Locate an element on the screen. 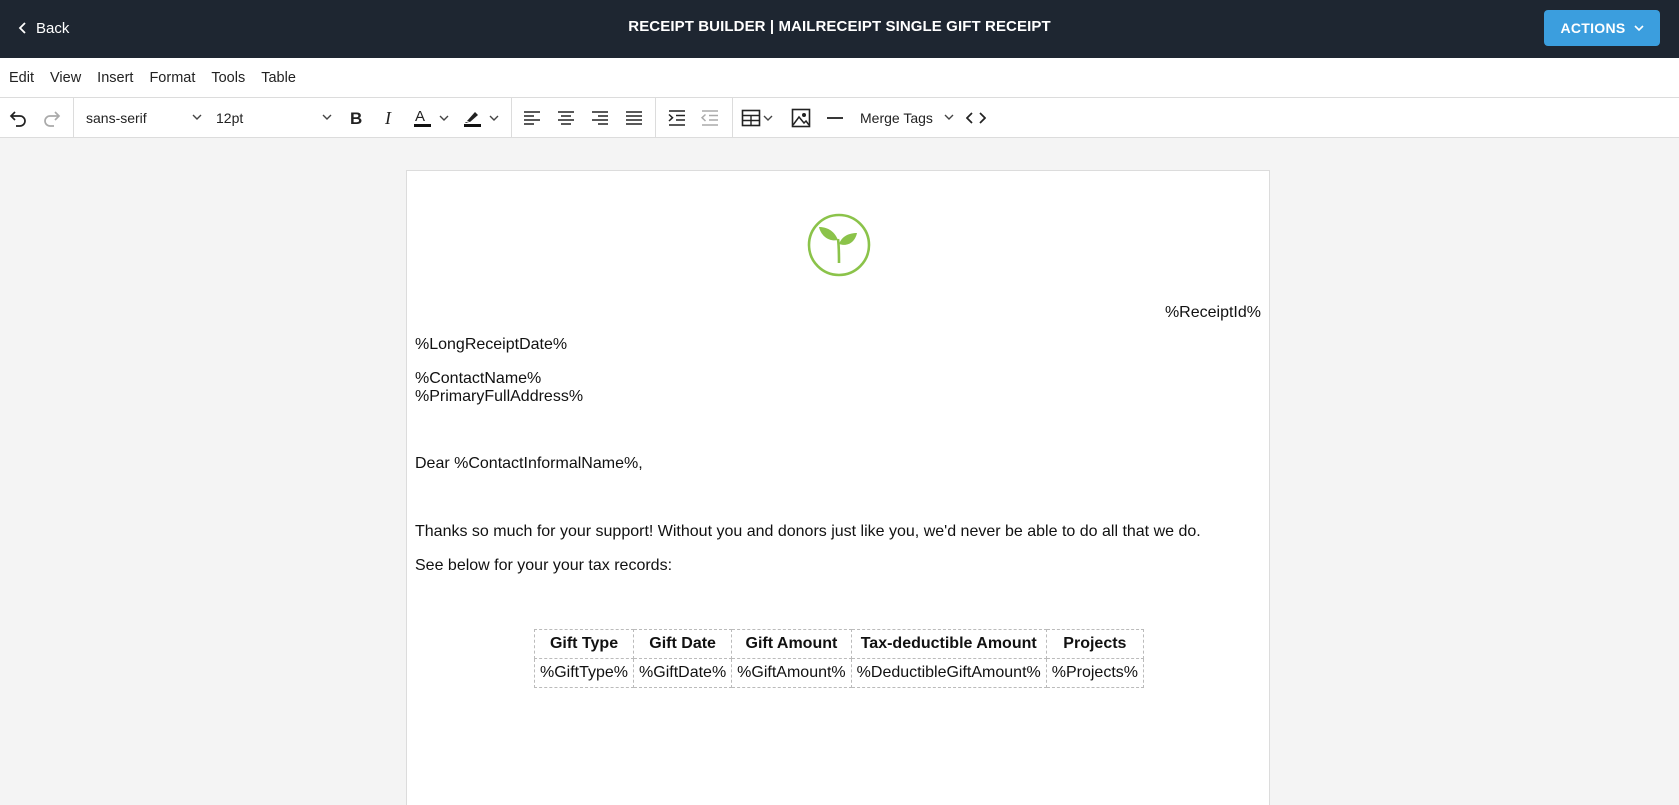 Image resolution: width=1679 pixels, height=805 pixels. table-icon is located at coordinates (757, 118).